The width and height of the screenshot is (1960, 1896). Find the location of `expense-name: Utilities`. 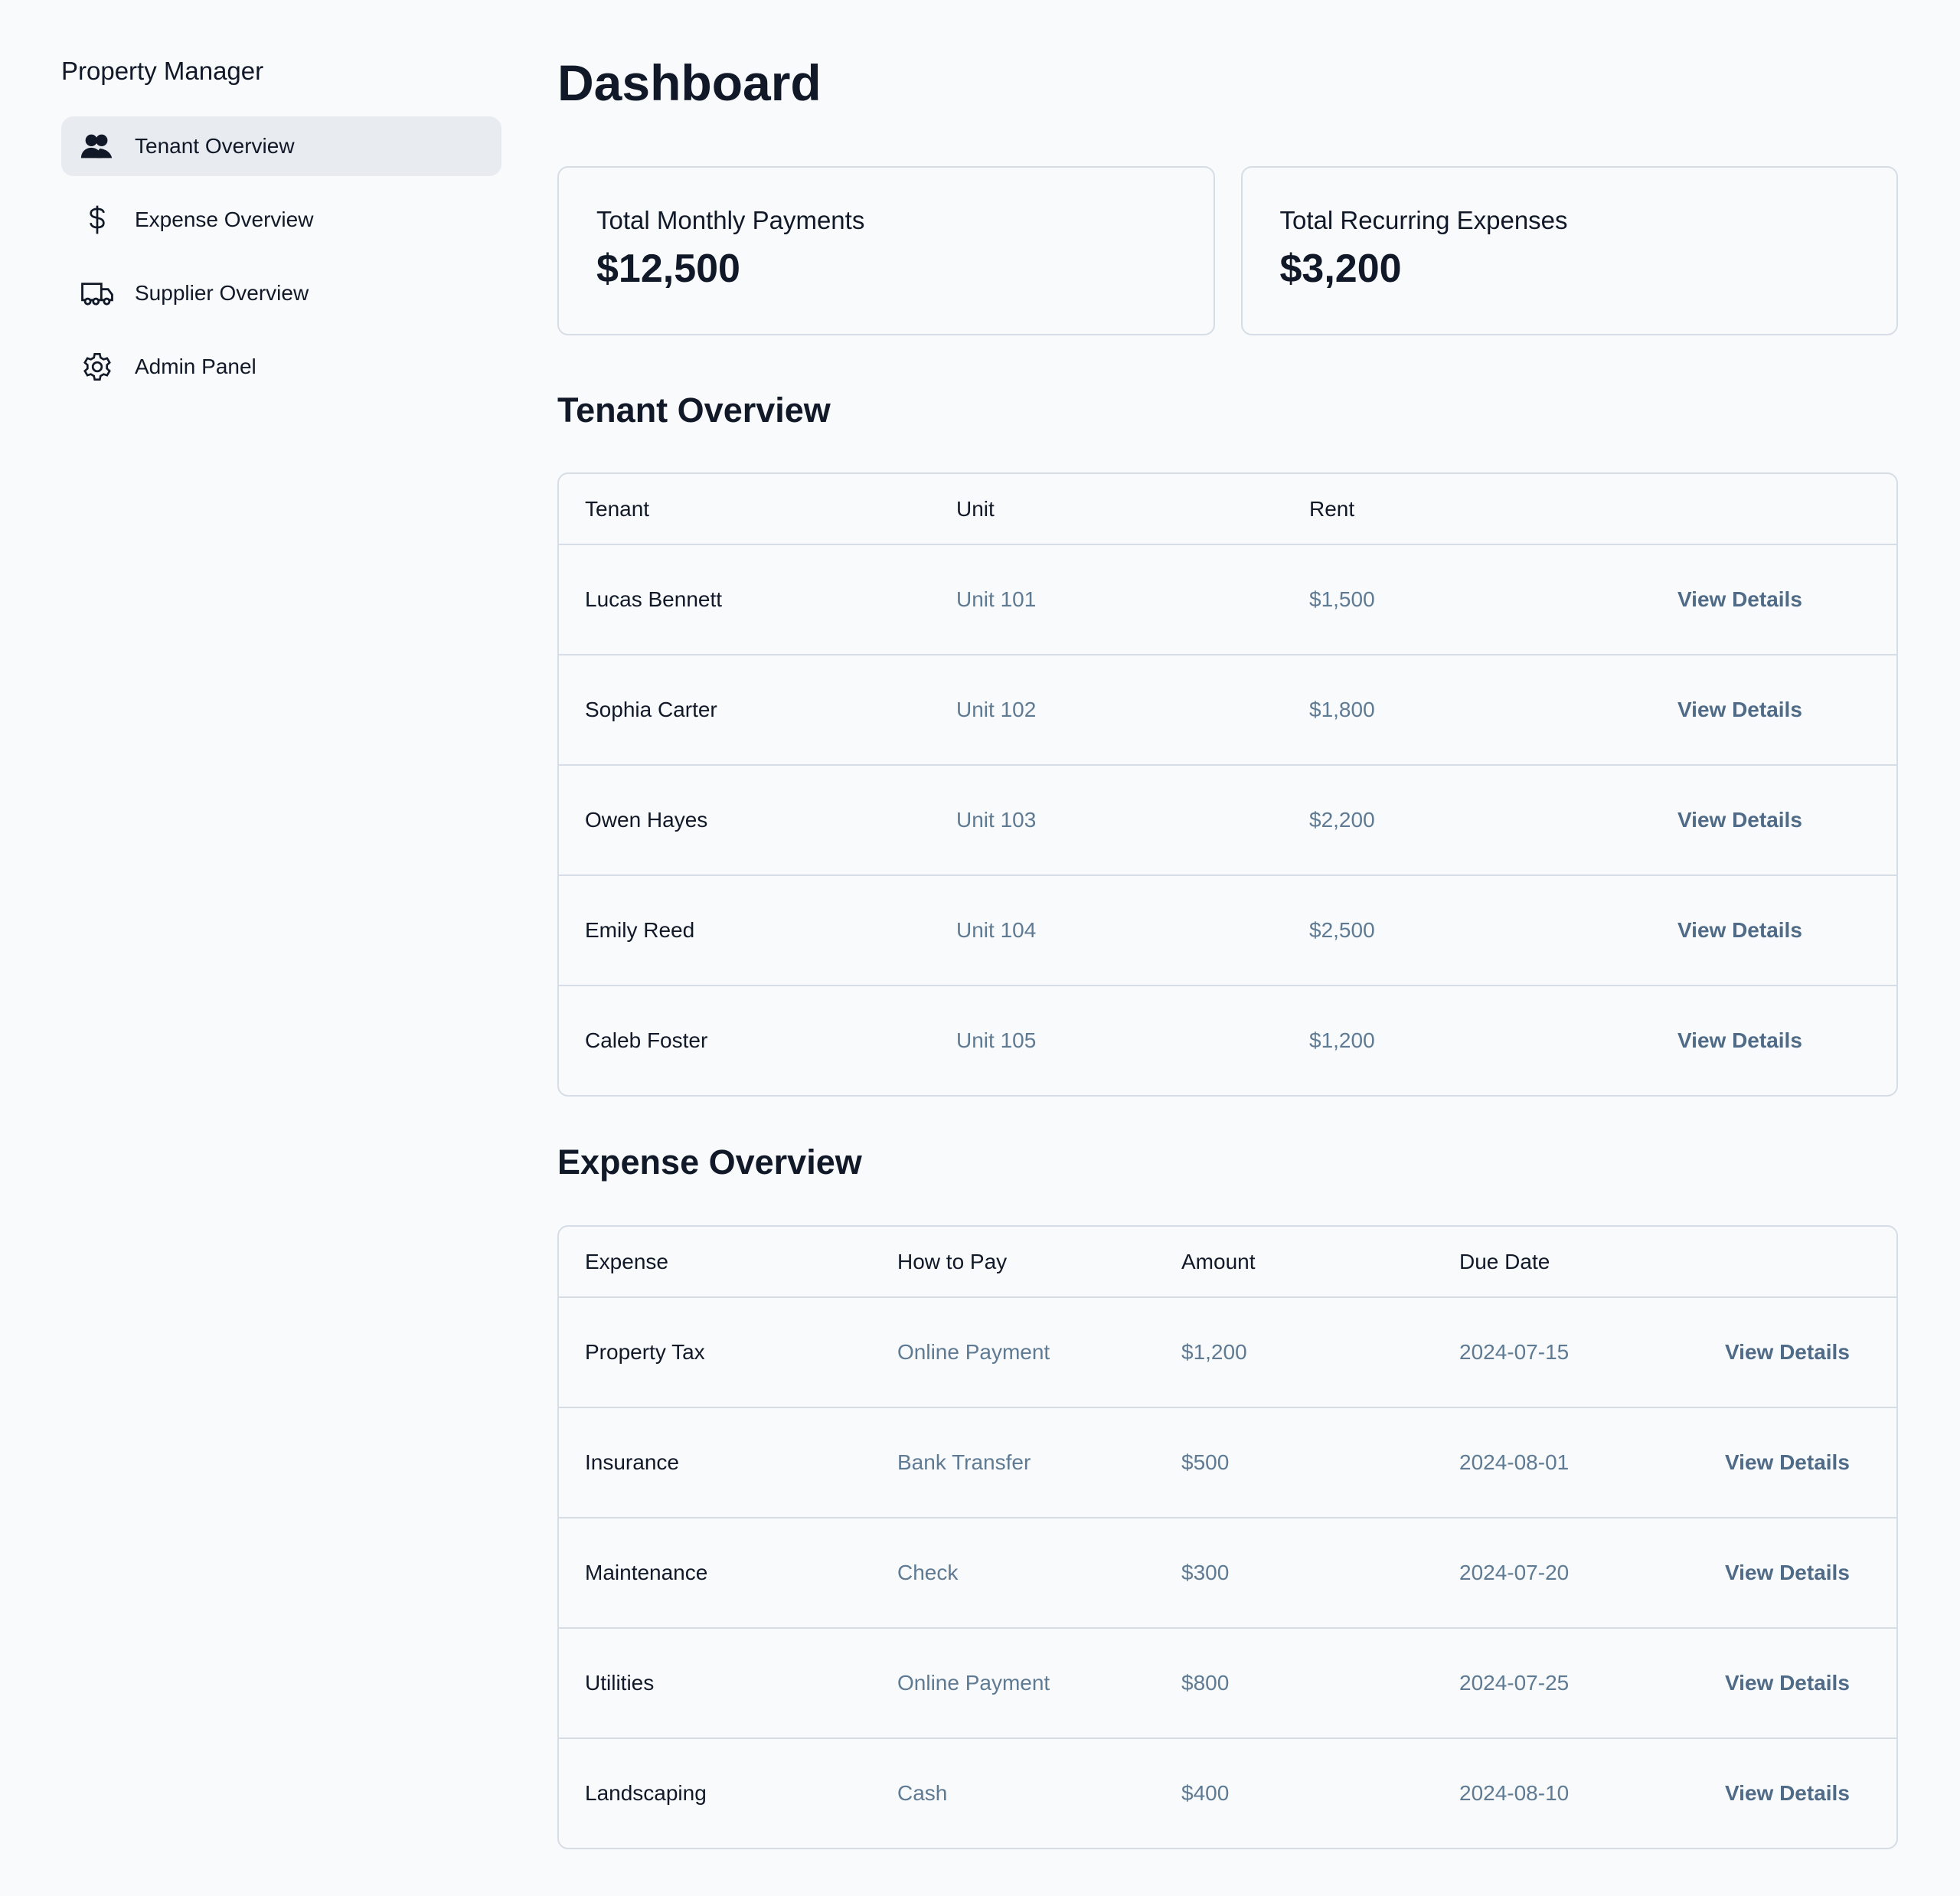

expense-name: Utilities is located at coordinates (620, 1683).